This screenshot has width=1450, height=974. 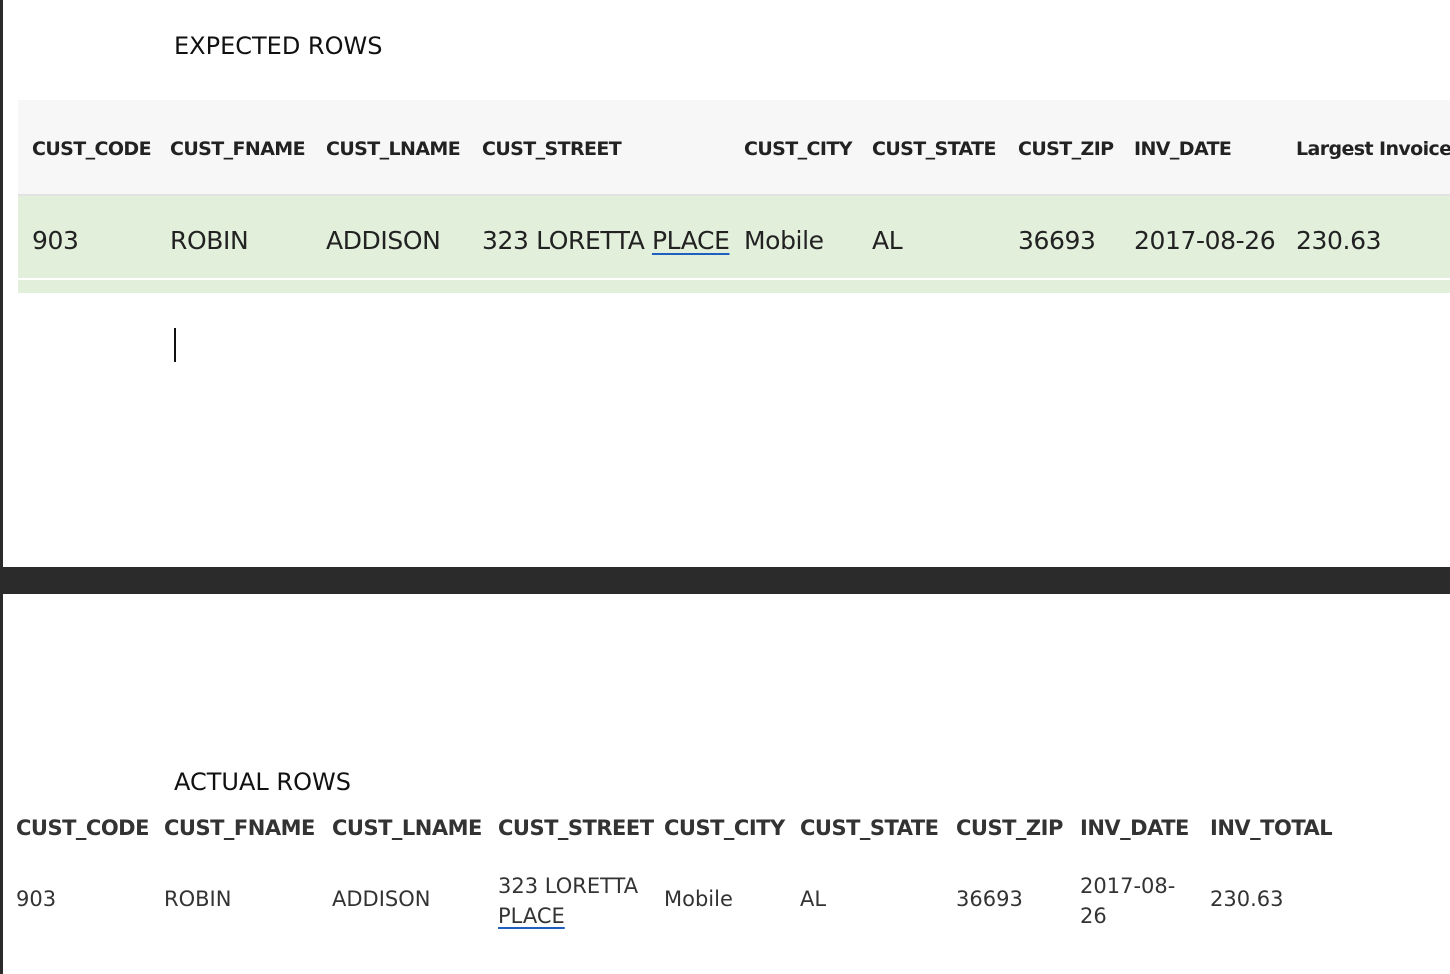 I want to click on cell-inv-date-part: 2017-08-, so click(x=1128, y=886).